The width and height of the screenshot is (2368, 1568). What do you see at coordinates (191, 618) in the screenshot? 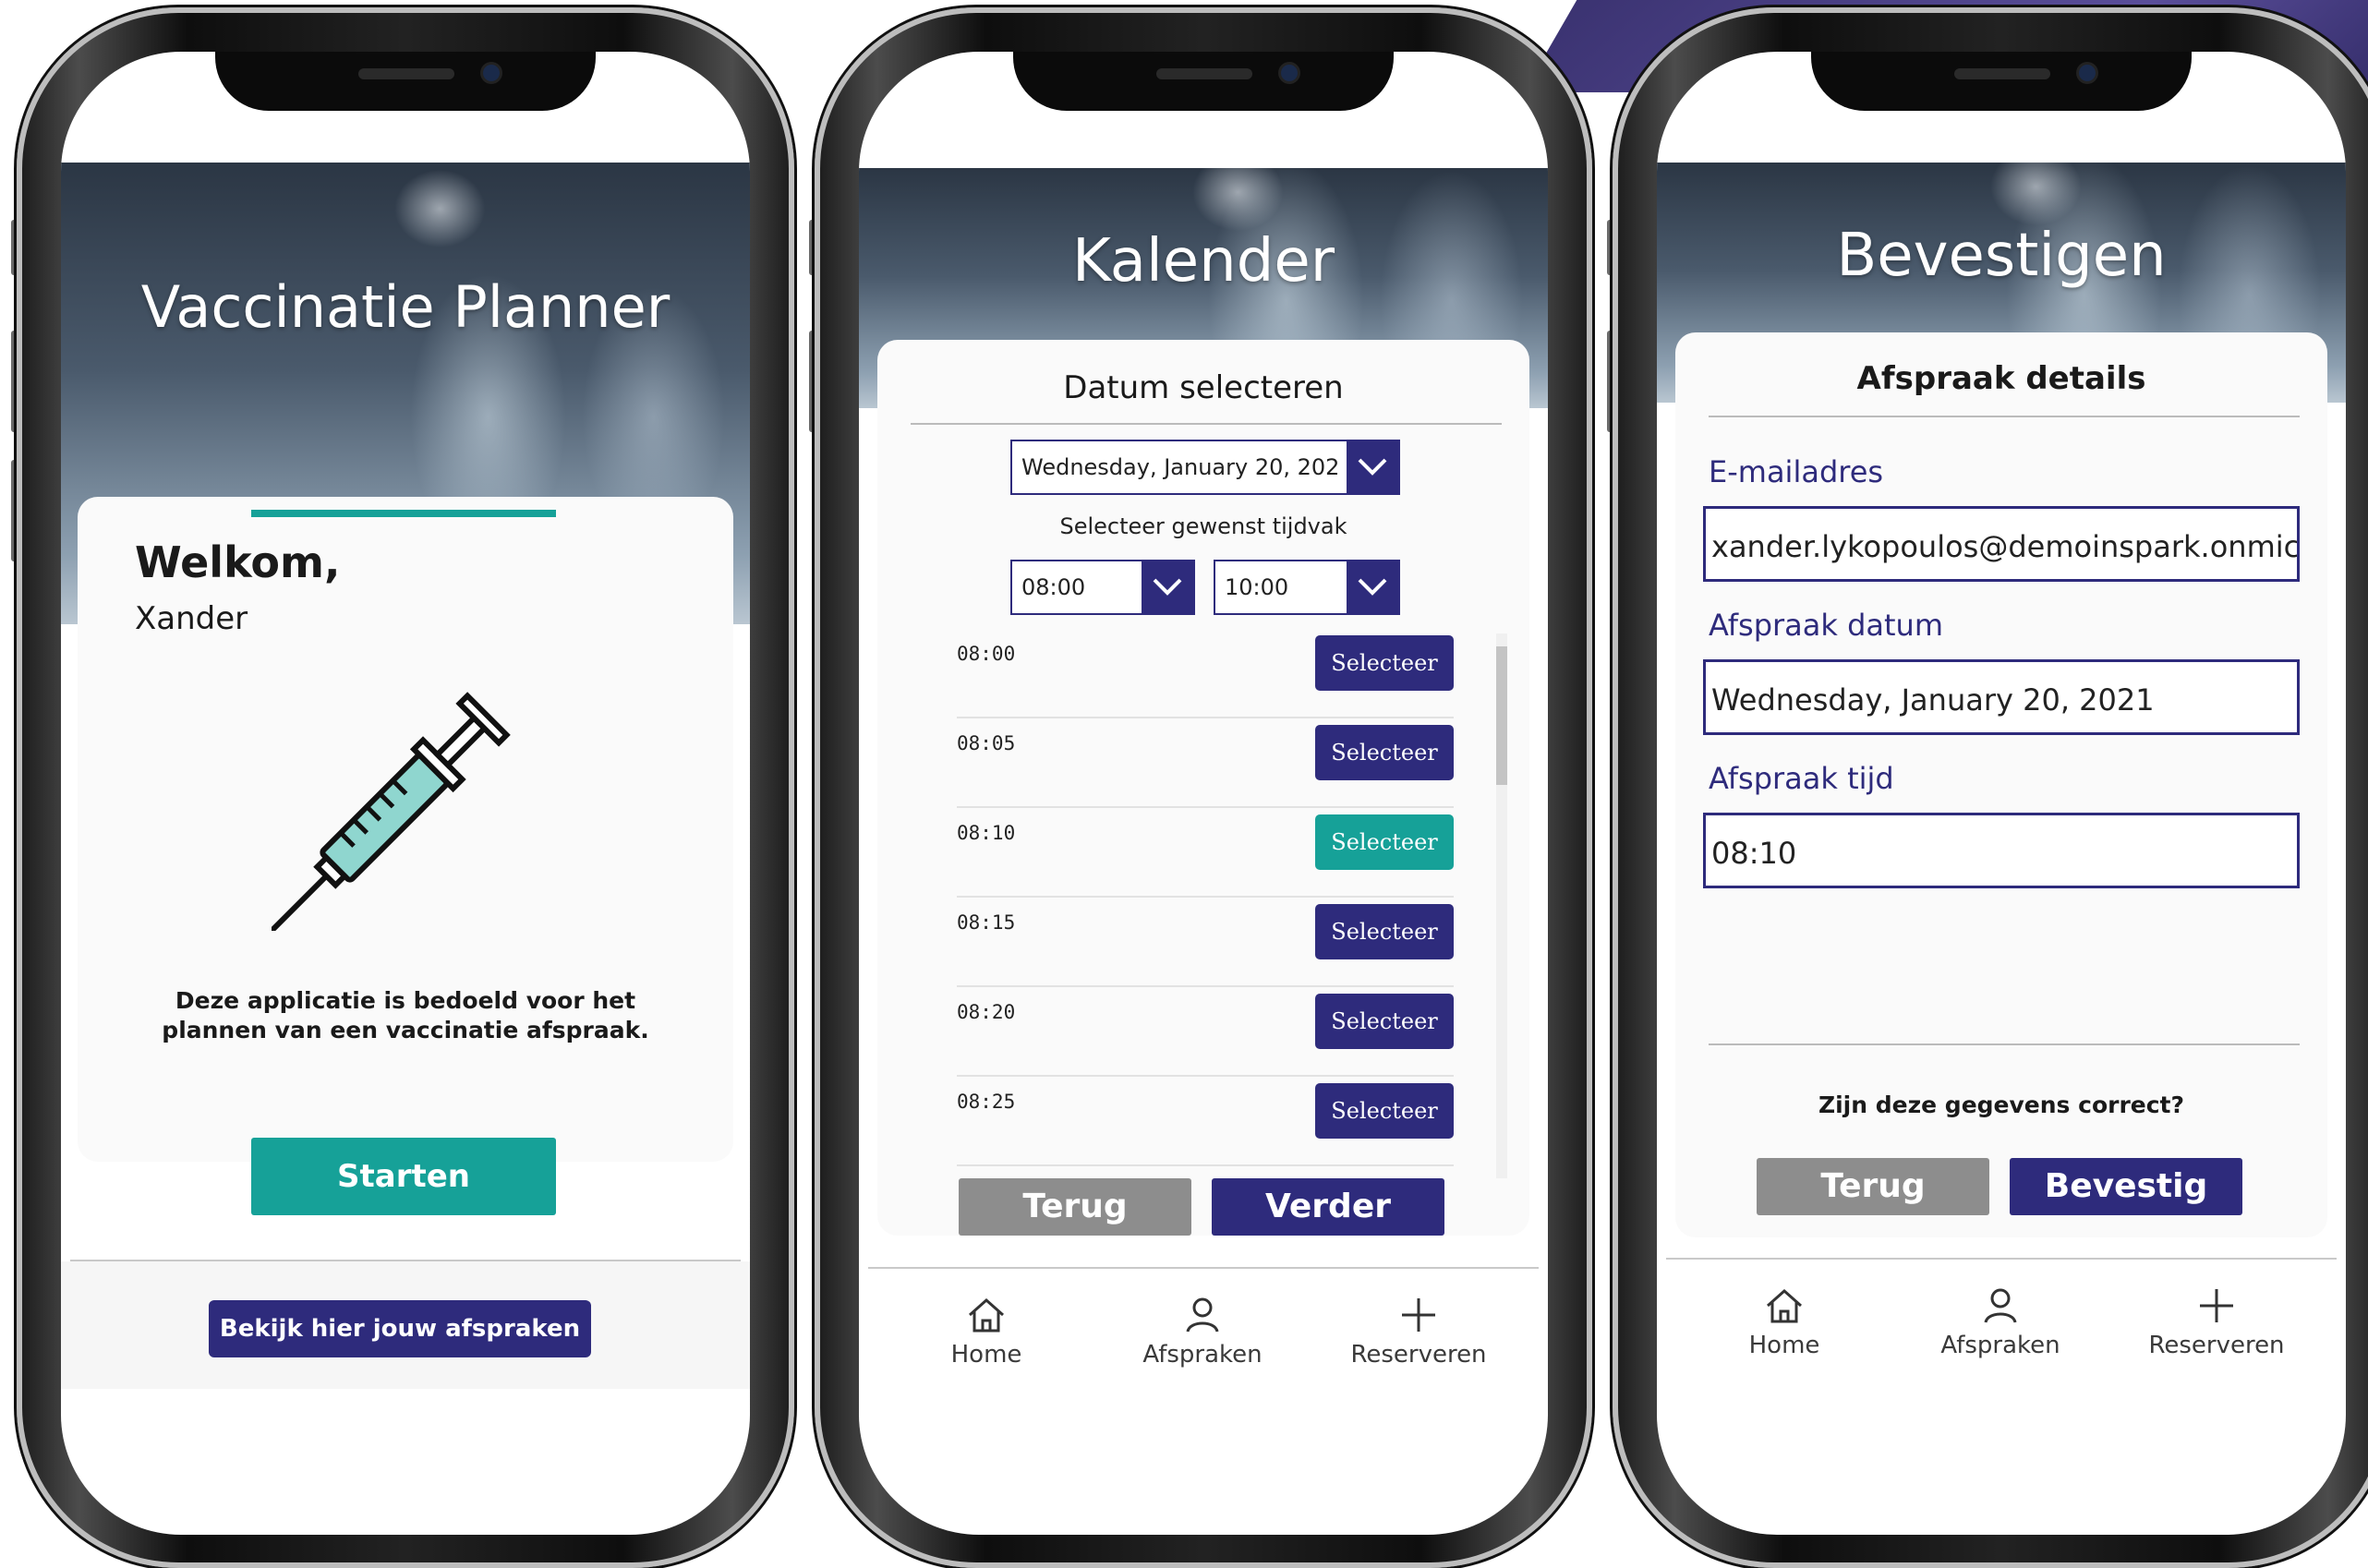
I see `user-name: Xander` at bounding box center [191, 618].